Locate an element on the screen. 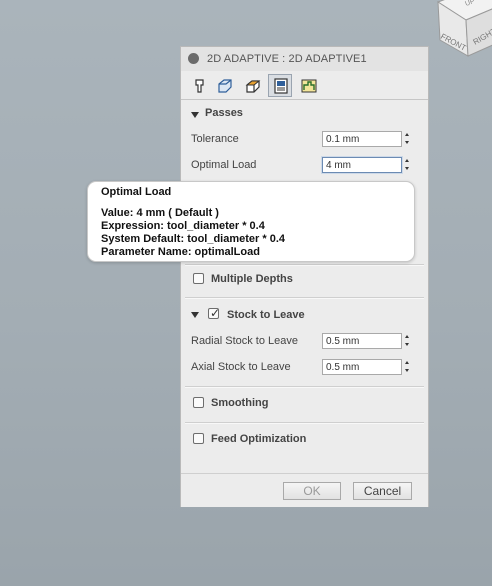 Image resolution: width=492 pixels, height=586 pixels. axial-stock-input is located at coordinates (362, 367).